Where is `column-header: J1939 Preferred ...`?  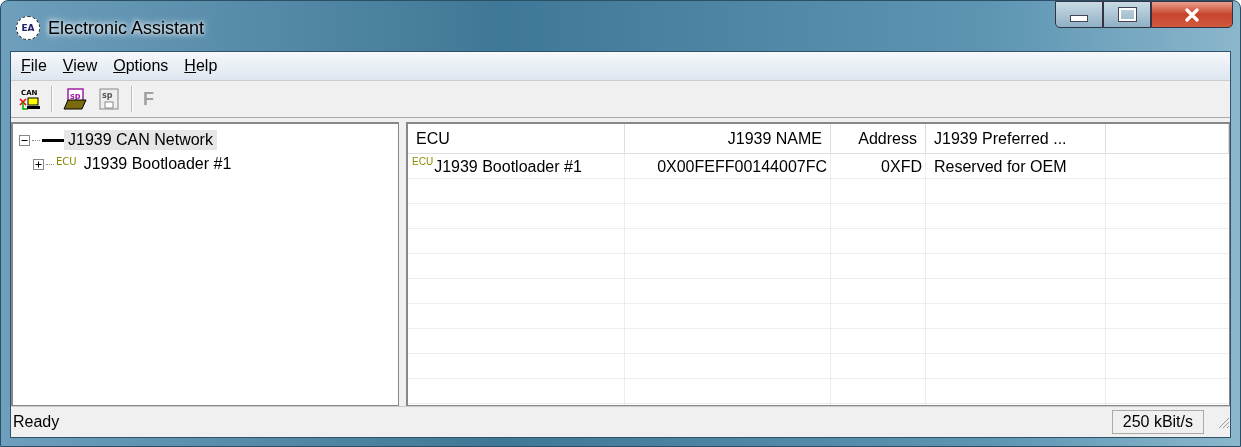 column-header: J1939 Preferred ... is located at coordinates (1016, 139).